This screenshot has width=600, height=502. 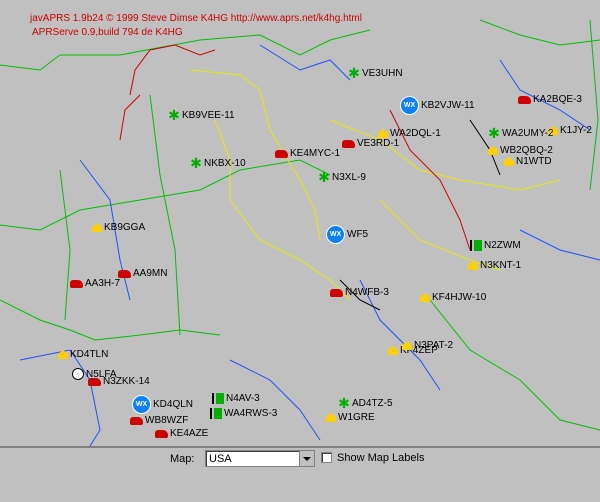 I want to click on credit-line-2: APRServe 0.9,build 794 de K4HG, so click(x=107, y=32).